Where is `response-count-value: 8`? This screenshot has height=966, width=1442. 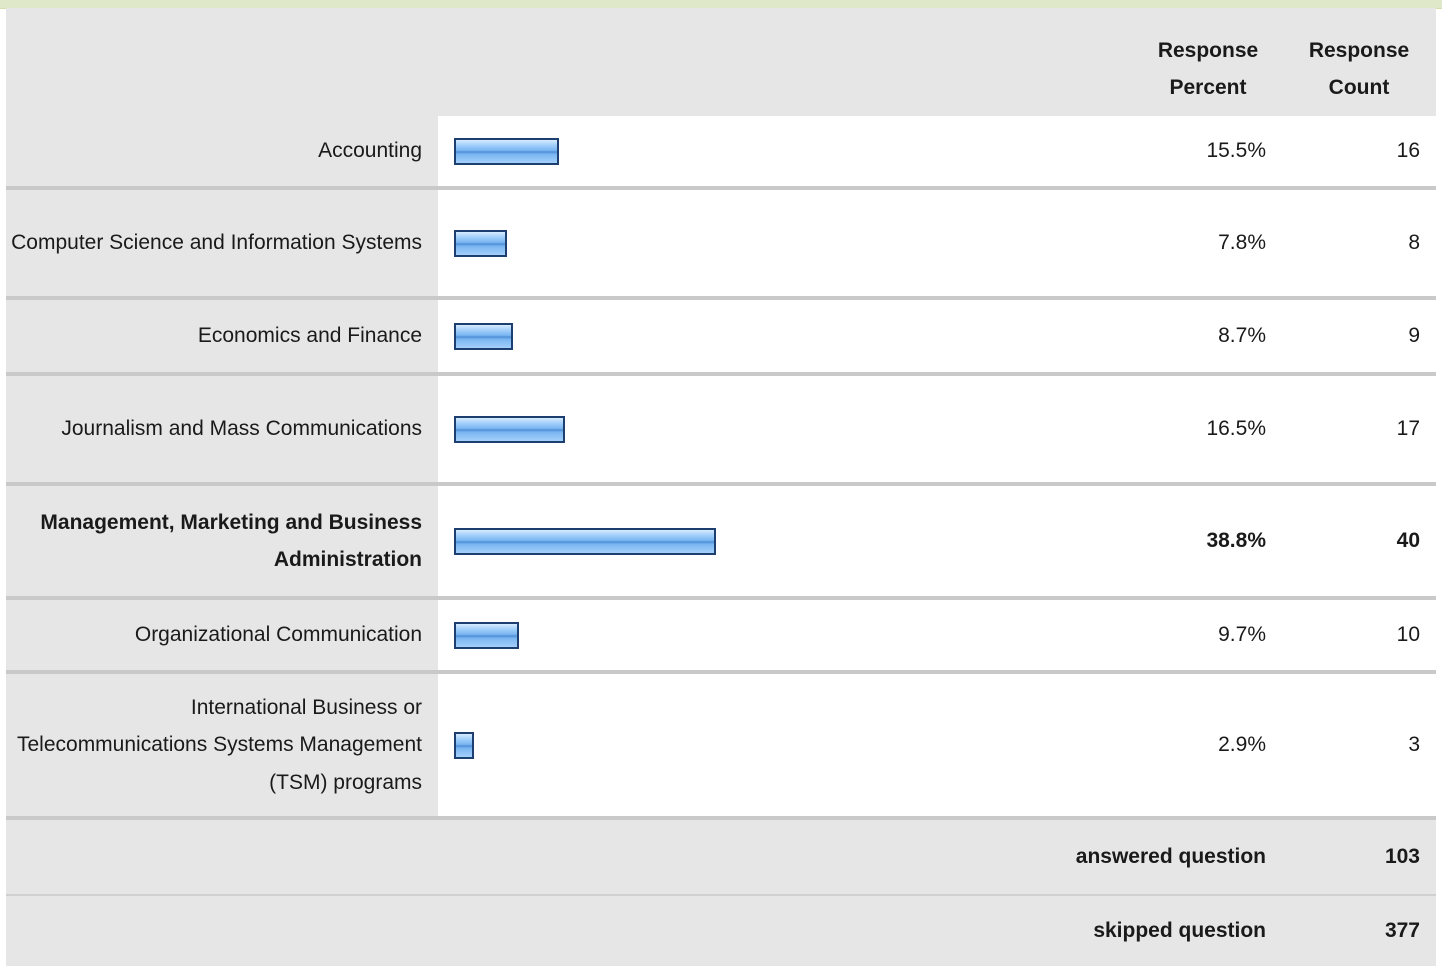 response-count-value: 8 is located at coordinates (1414, 242).